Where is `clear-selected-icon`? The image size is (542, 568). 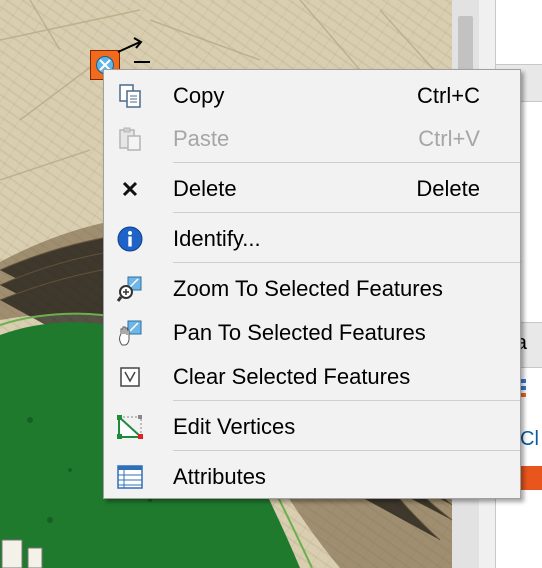 clear-selected-icon is located at coordinates (130, 377).